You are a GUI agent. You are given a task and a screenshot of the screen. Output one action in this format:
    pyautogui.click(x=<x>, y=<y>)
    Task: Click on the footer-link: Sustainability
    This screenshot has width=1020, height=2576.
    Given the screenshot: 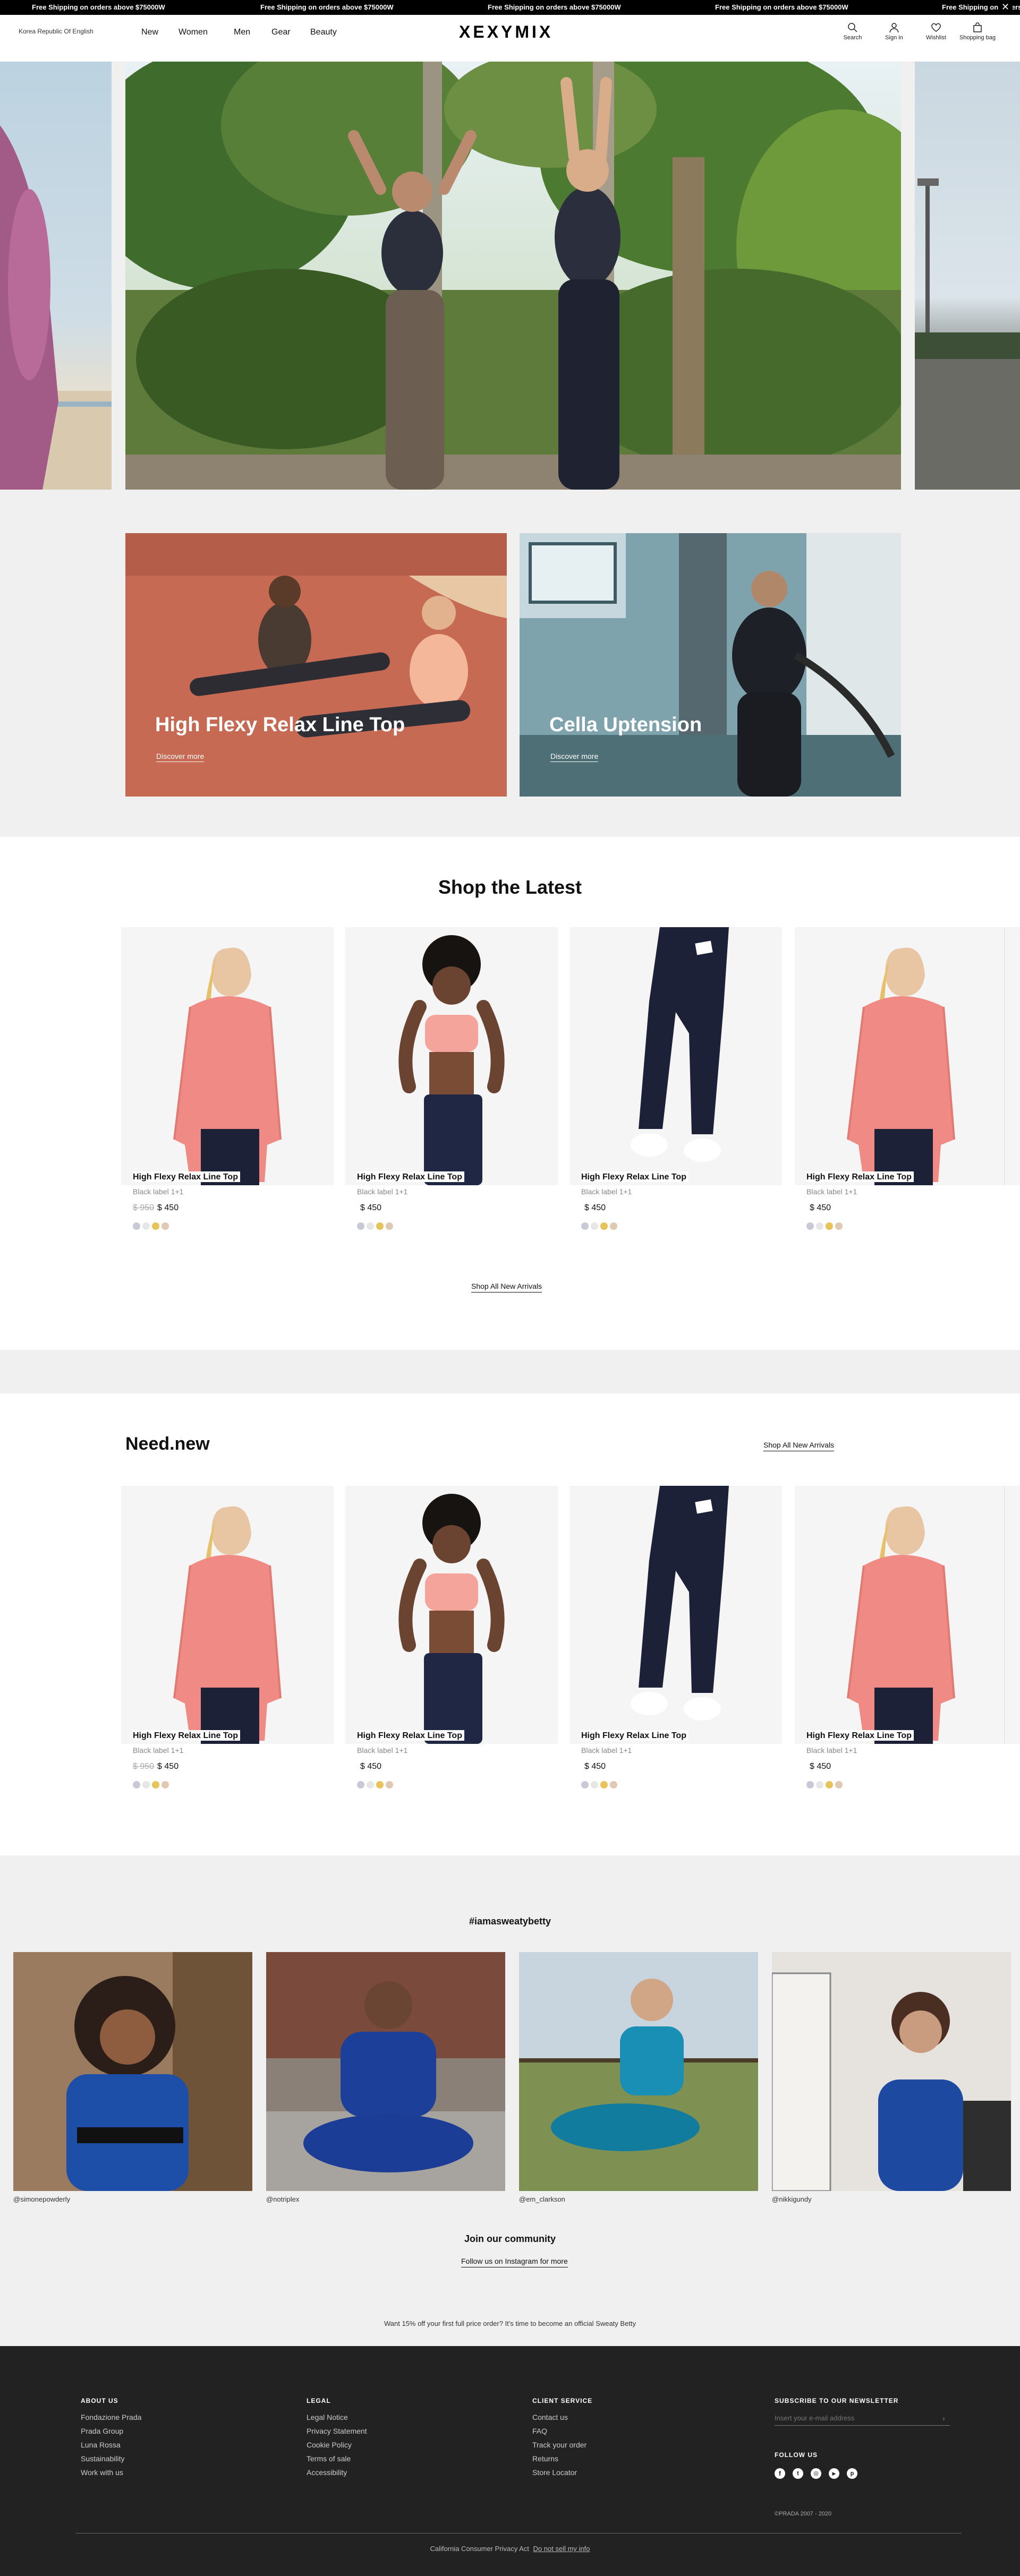 What is the action you would take?
    pyautogui.click(x=103, y=2458)
    